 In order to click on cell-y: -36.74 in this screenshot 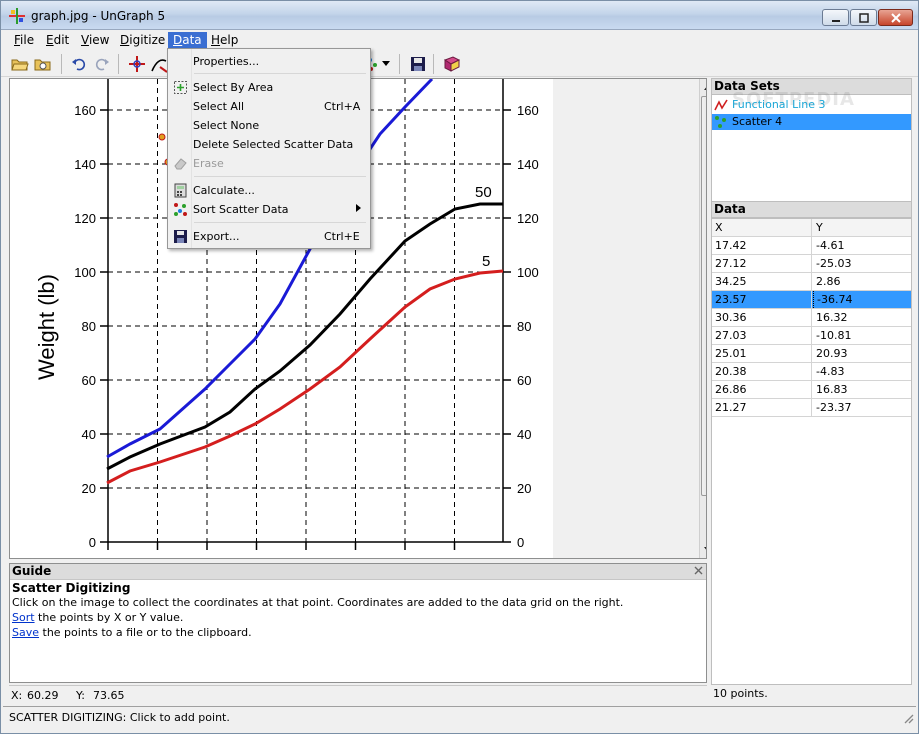, I will do `click(862, 299)`.